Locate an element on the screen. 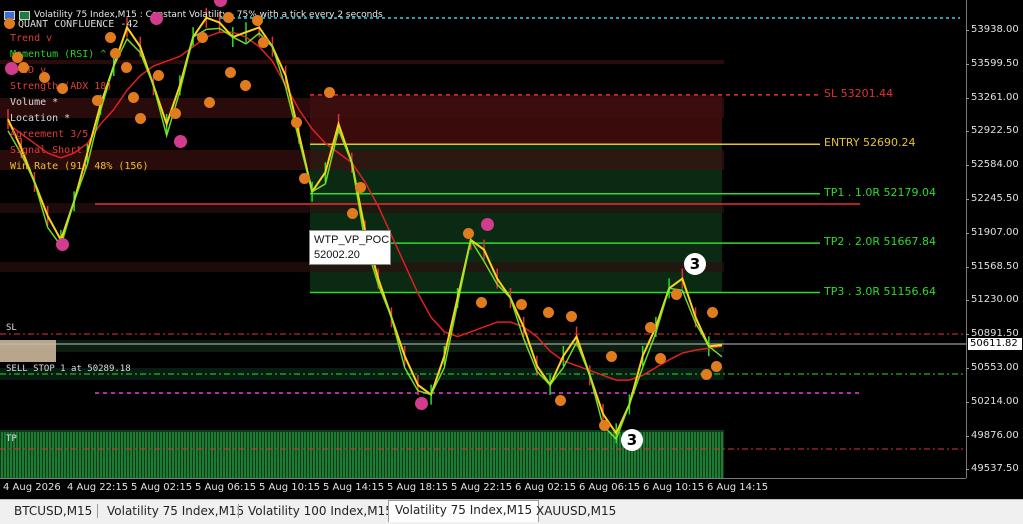 The height and width of the screenshot is (524, 1023). tp1-level-label: TP1 . 1.0R 52179.04 is located at coordinates (880, 192).